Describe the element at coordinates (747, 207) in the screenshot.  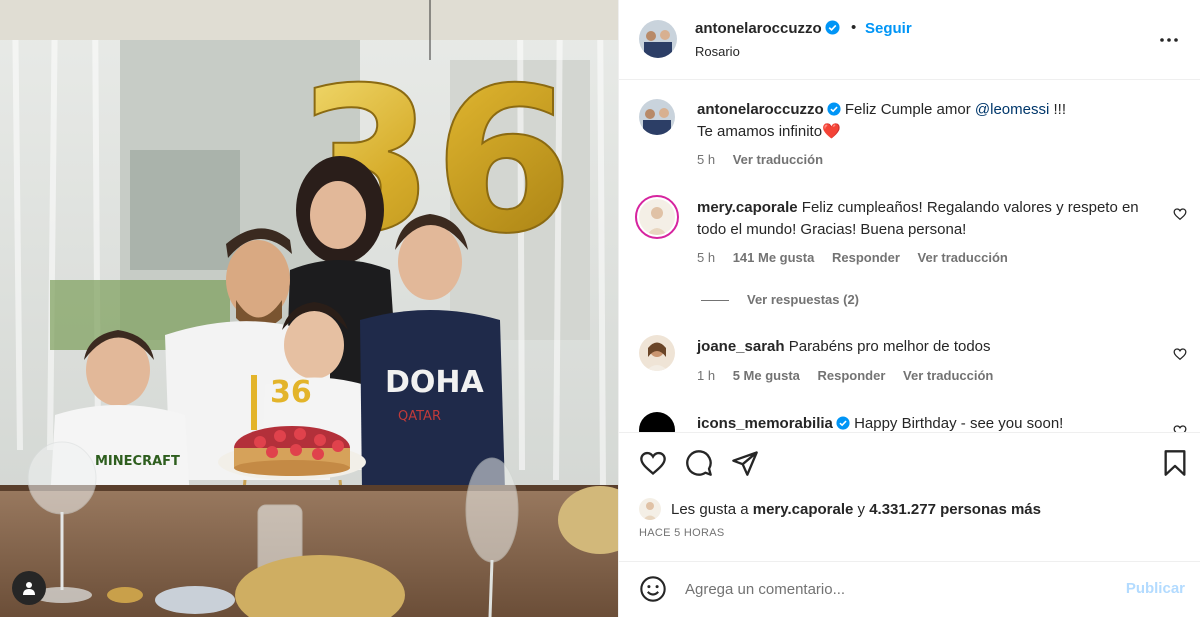
I see `comment-username: mery.caporale` at that location.